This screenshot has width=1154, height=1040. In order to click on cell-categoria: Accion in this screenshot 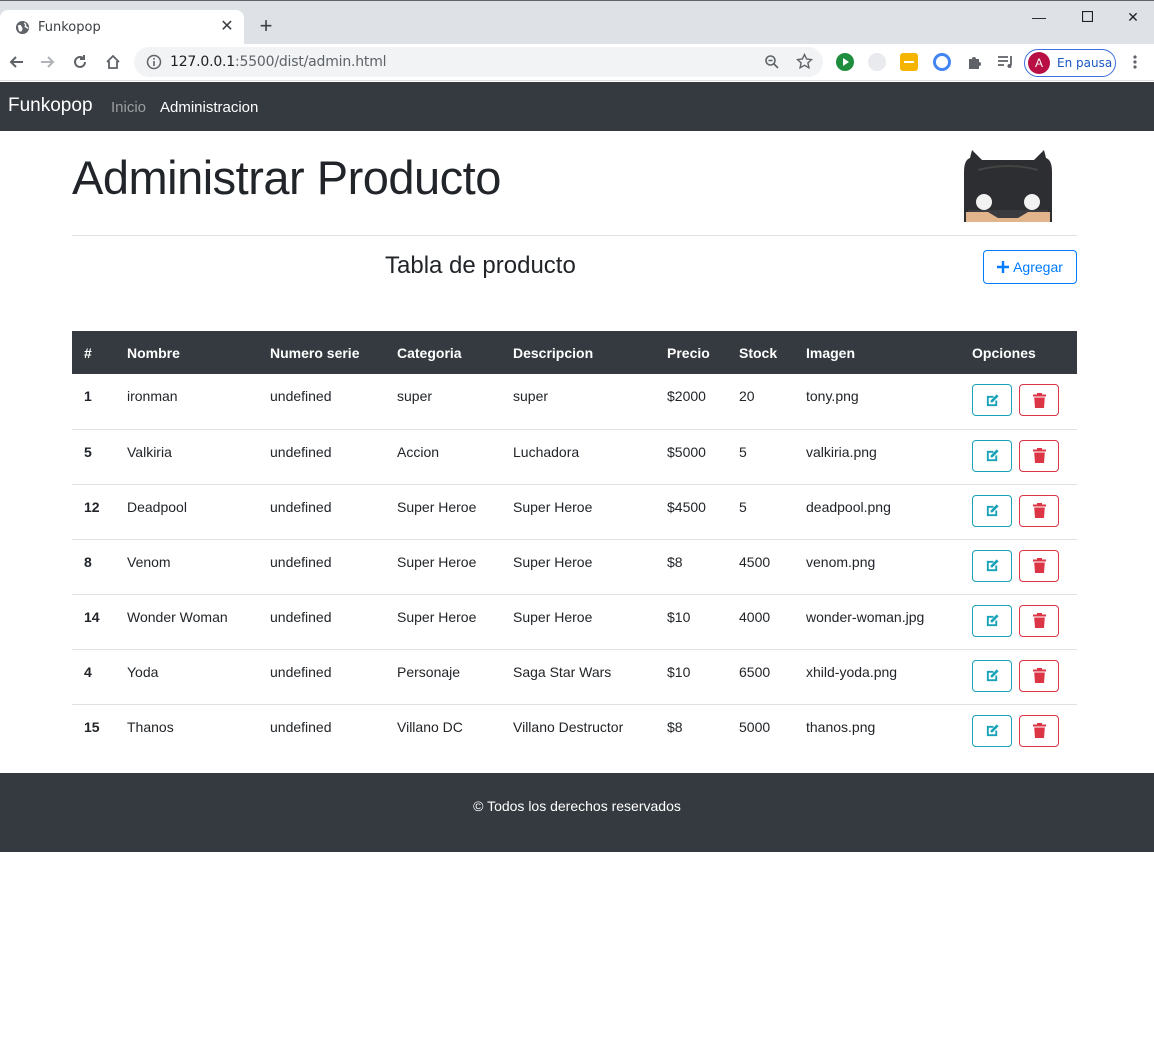, I will do `click(443, 456)`.